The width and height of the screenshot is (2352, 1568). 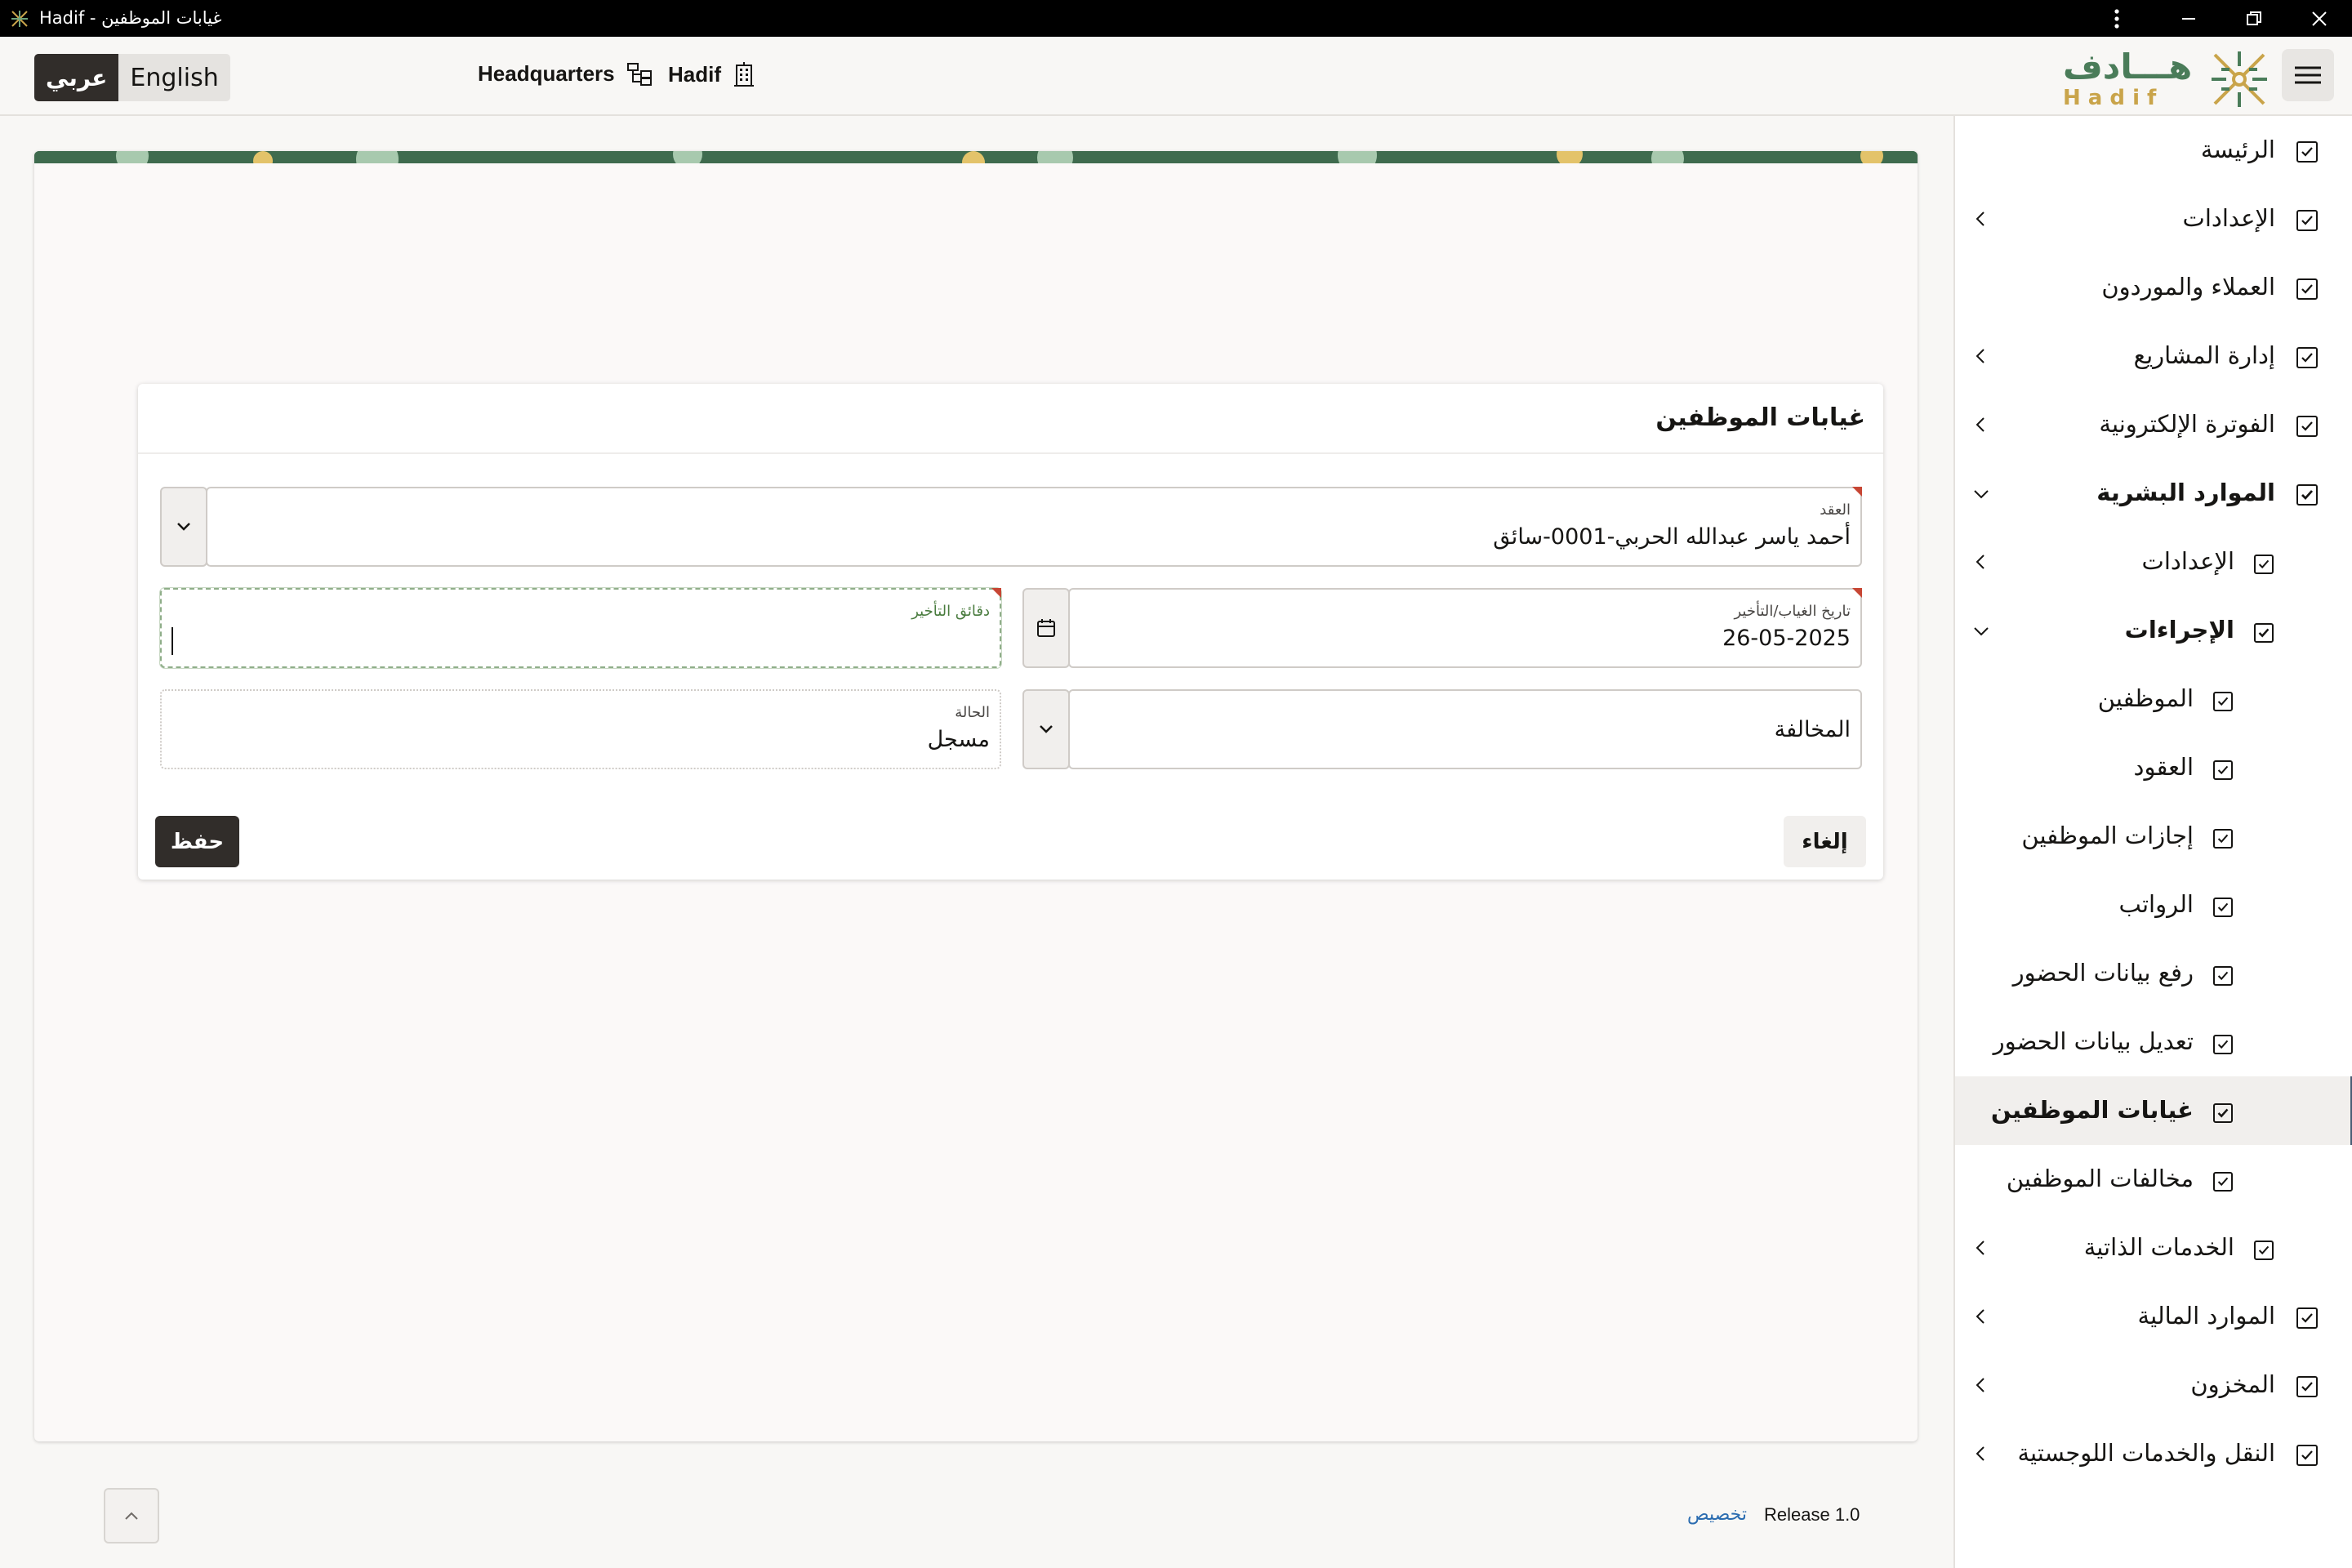 I want to click on form-title-divider, so click(x=1010, y=453).